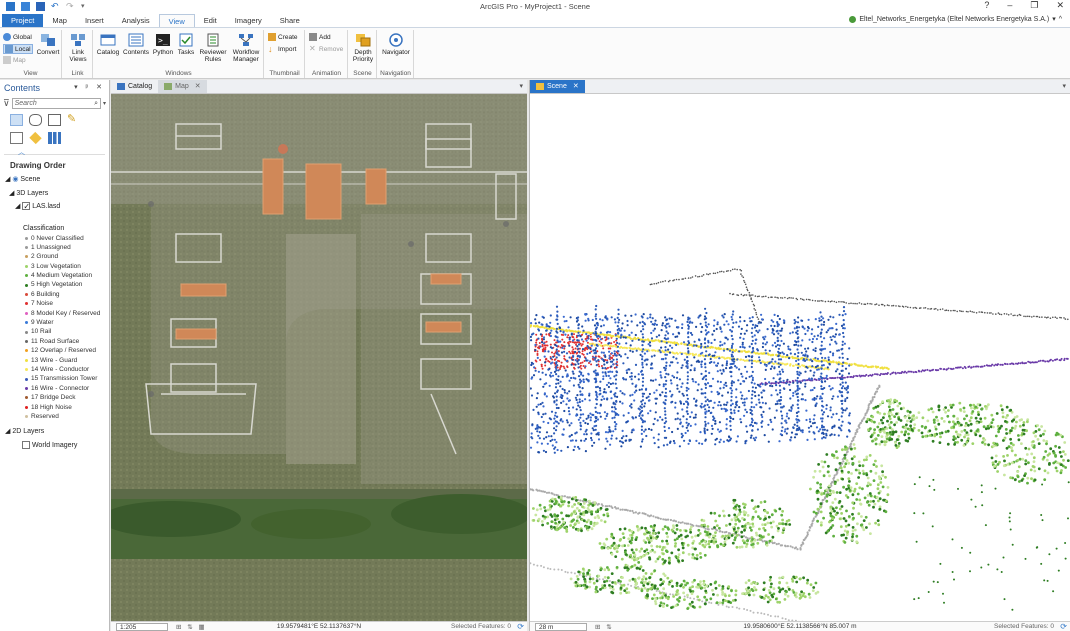 The width and height of the screenshot is (1070, 631). I want to click on classification-item: 11 Road Surface, so click(54, 341).